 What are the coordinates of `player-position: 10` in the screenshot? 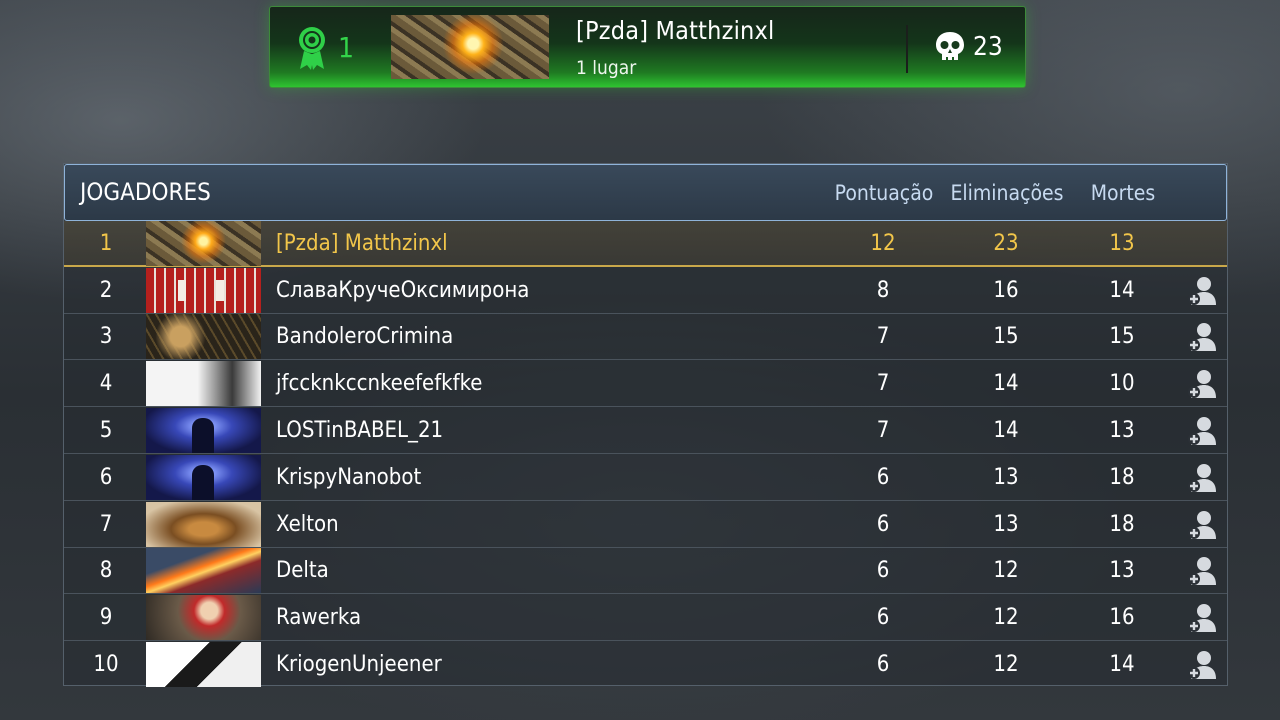 It's located at (106, 664).